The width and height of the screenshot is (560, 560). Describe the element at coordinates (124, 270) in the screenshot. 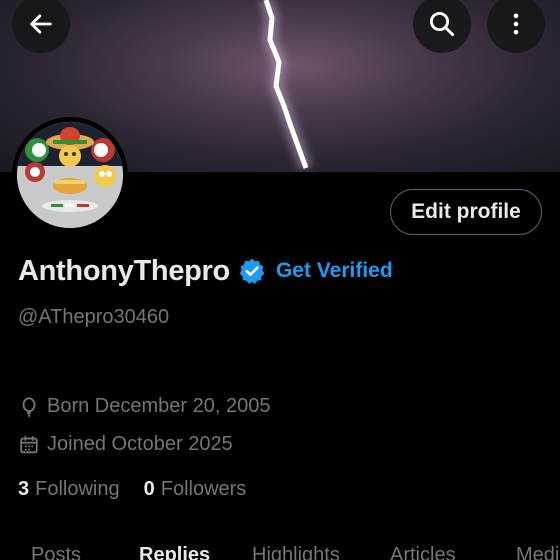

I see `display-name: AnthonyThepro` at that location.